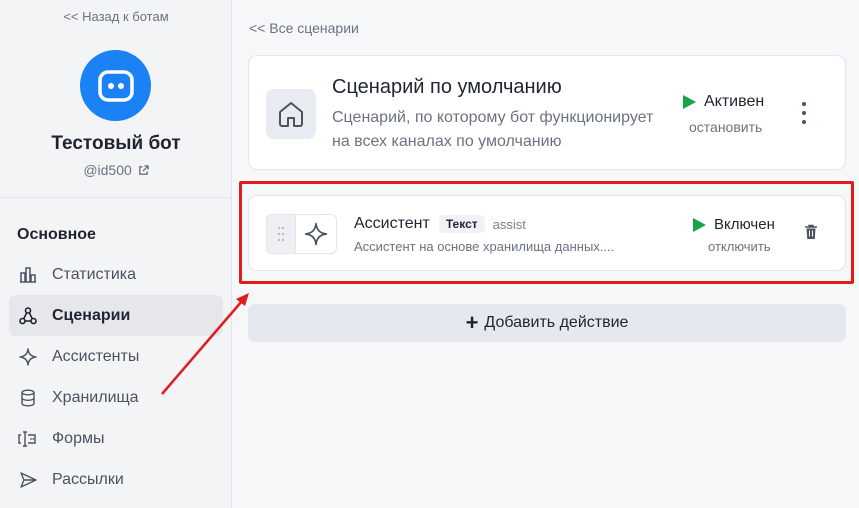 This screenshot has height=508, width=859. Describe the element at coordinates (734, 101) in the screenshot. I see `status-label: Активен` at that location.